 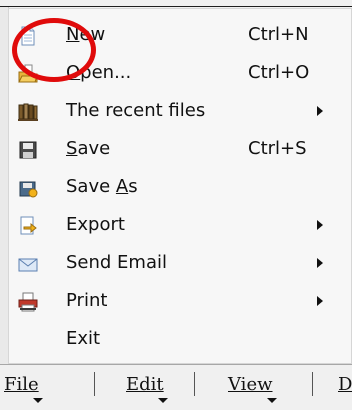 I want to click on shortcut-label: Ctrl+O, so click(x=279, y=72).